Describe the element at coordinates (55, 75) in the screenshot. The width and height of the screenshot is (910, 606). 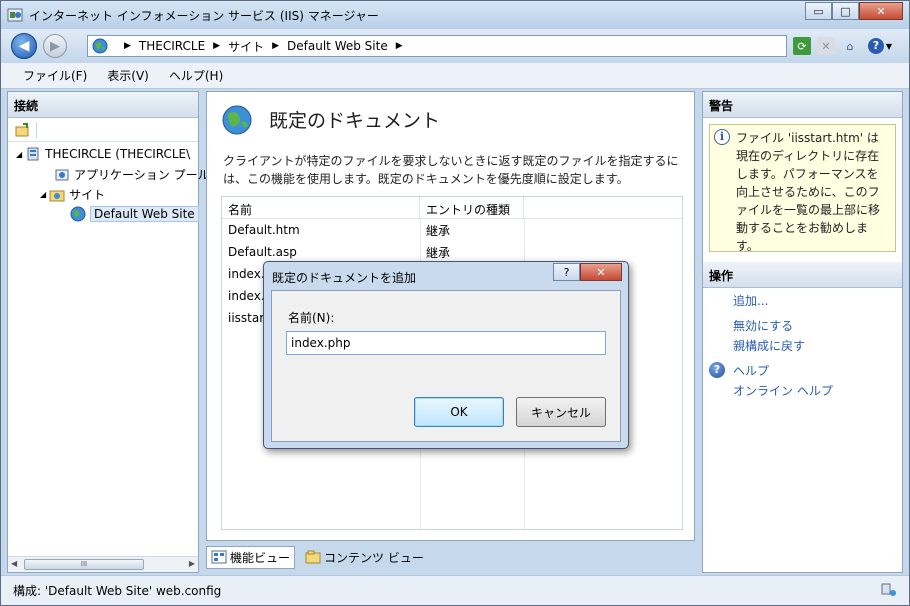
I see `menu-file: ファイル(F)` at that location.